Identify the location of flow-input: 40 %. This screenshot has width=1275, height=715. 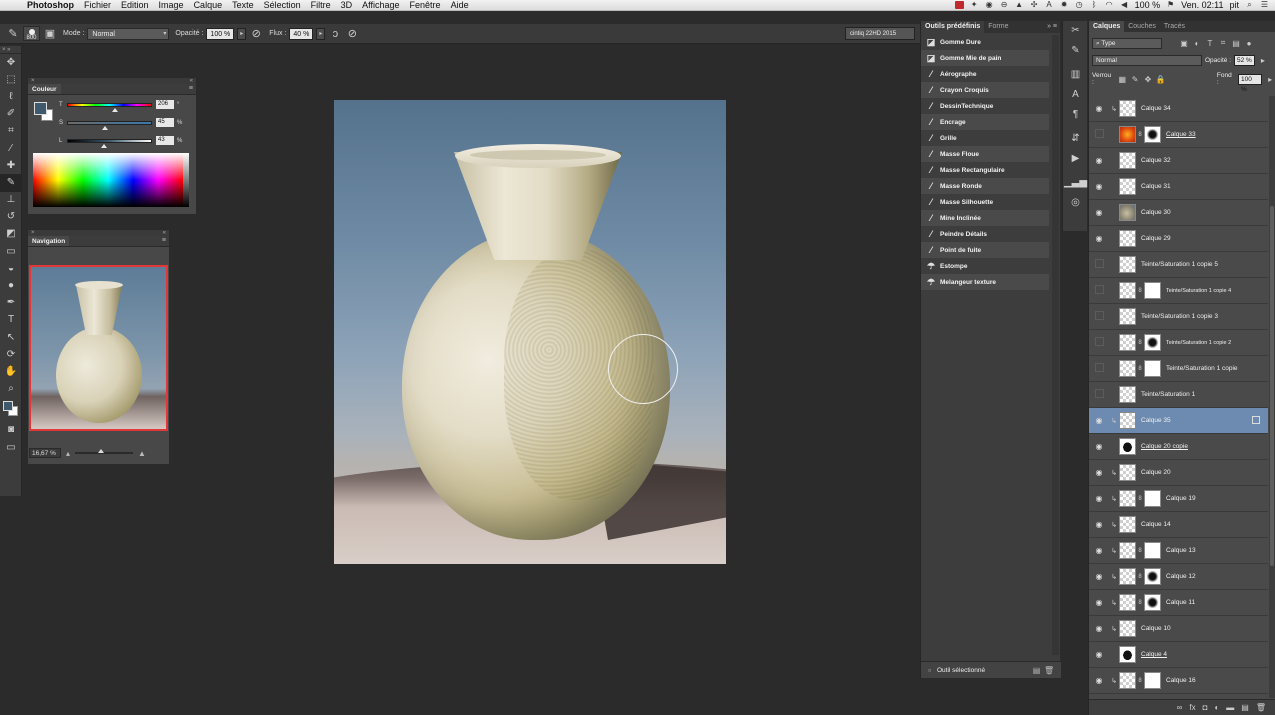
(301, 33).